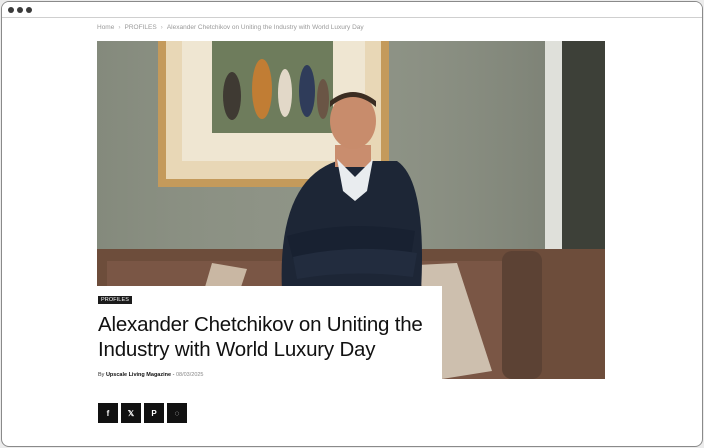  What do you see at coordinates (115, 300) in the screenshot?
I see `category-badge: PROFILES` at bounding box center [115, 300].